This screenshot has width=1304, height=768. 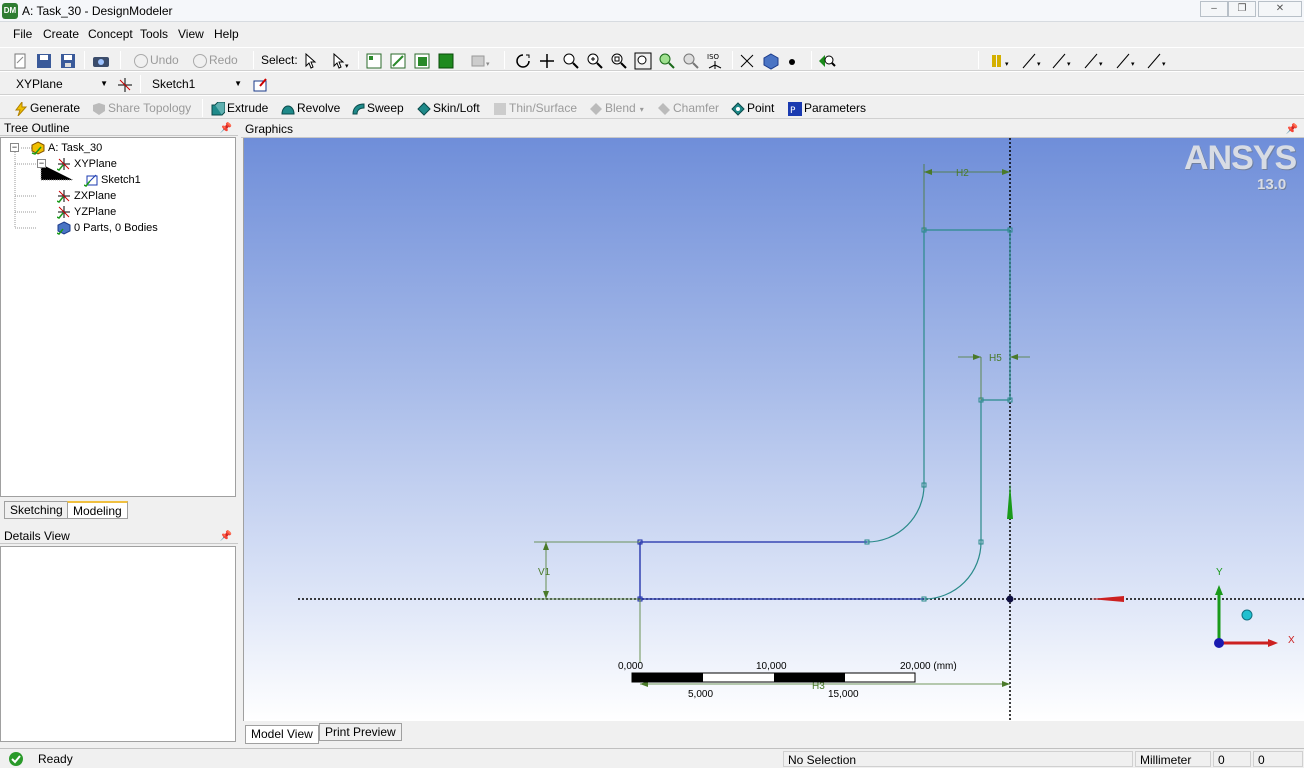 I want to click on triad-y-label: Y, so click(x=1219, y=572).